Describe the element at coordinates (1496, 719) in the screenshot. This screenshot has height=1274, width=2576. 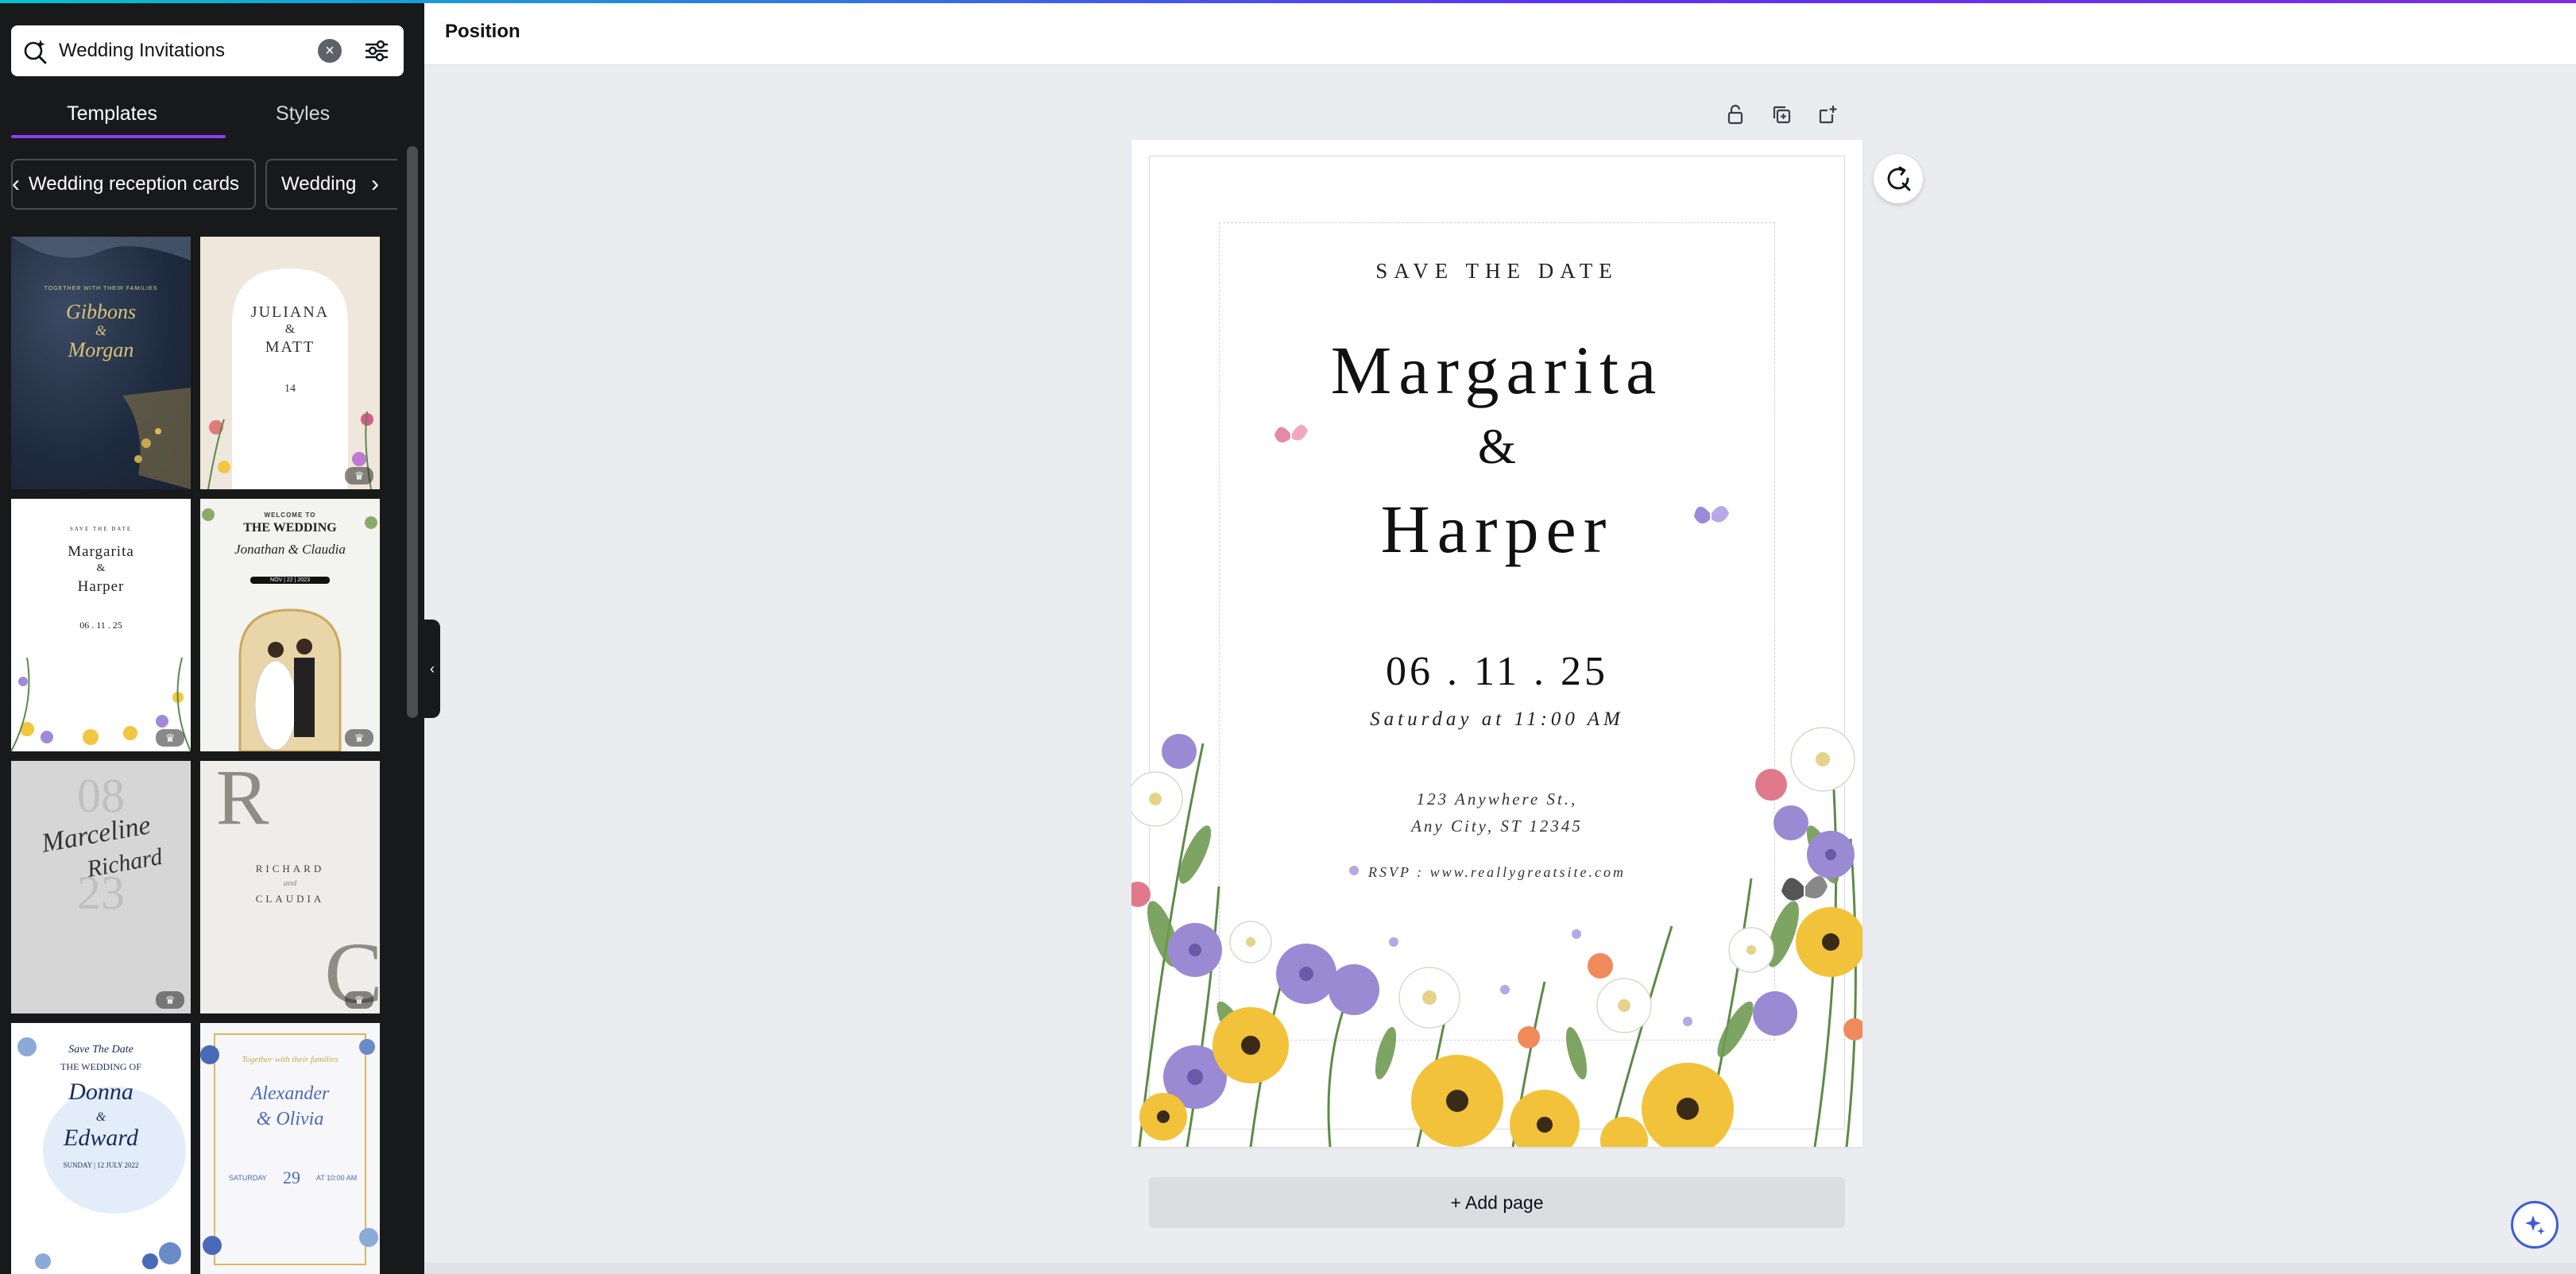
I see `wedding-time: Saturday at 11:00 AM` at that location.